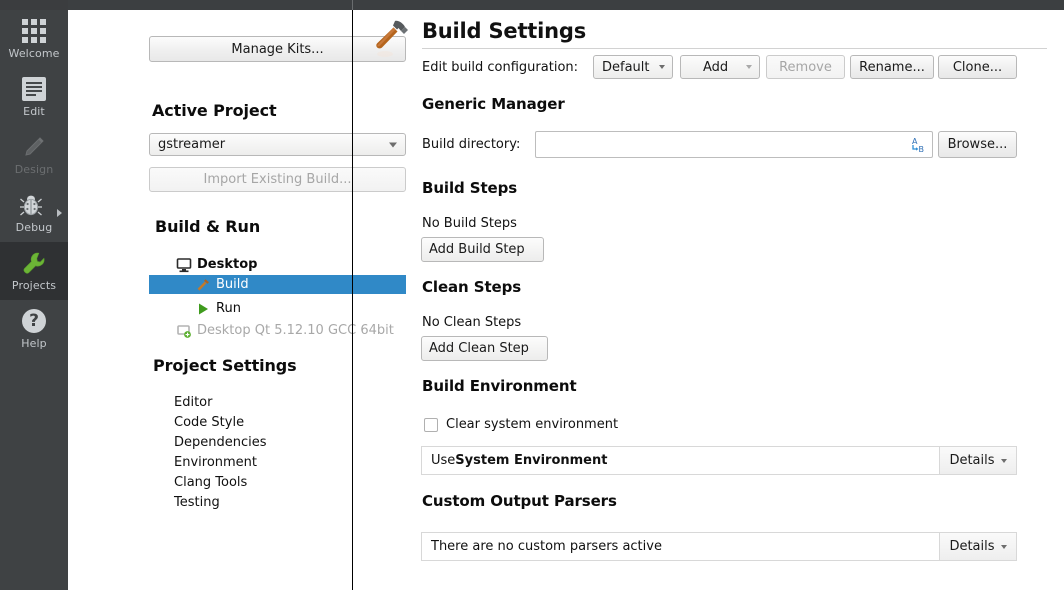 This screenshot has width=1064, height=590. Describe the element at coordinates (34, 5) in the screenshot. I see `title-bar-left-segment` at that location.